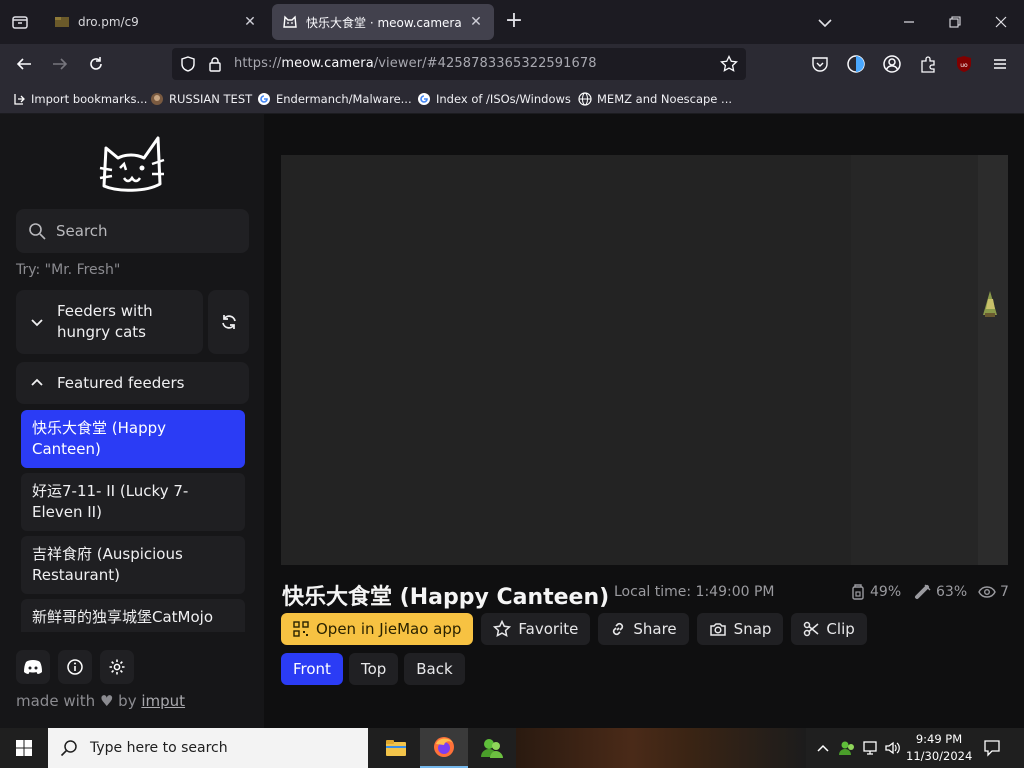 This screenshot has height=768, width=1024. What do you see at coordinates (396, 748) in the screenshot?
I see `file-explorer-app` at bounding box center [396, 748].